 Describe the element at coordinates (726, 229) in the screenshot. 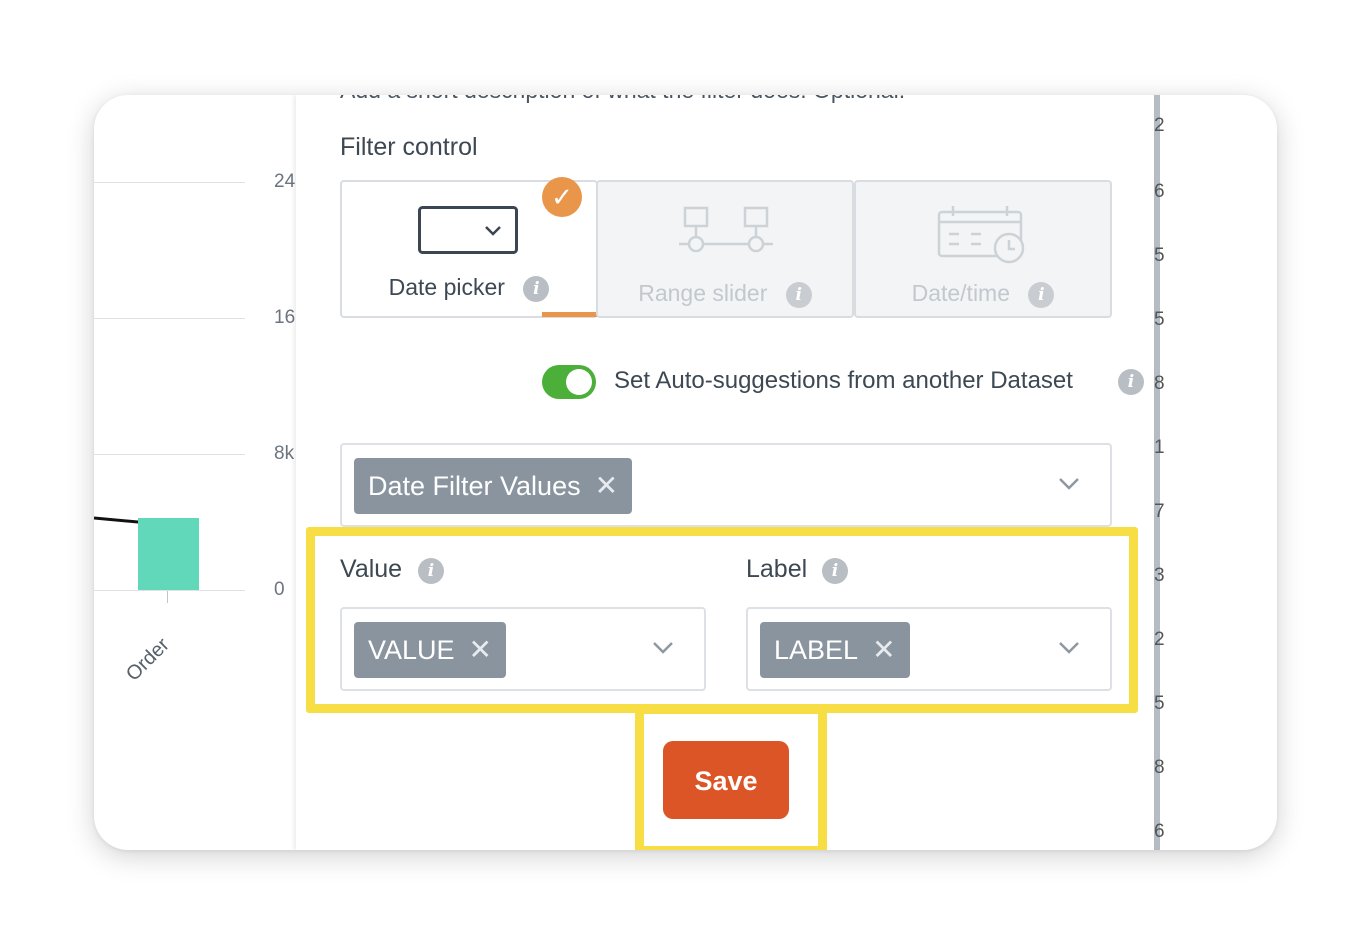

I see `range-slider-icon` at that location.